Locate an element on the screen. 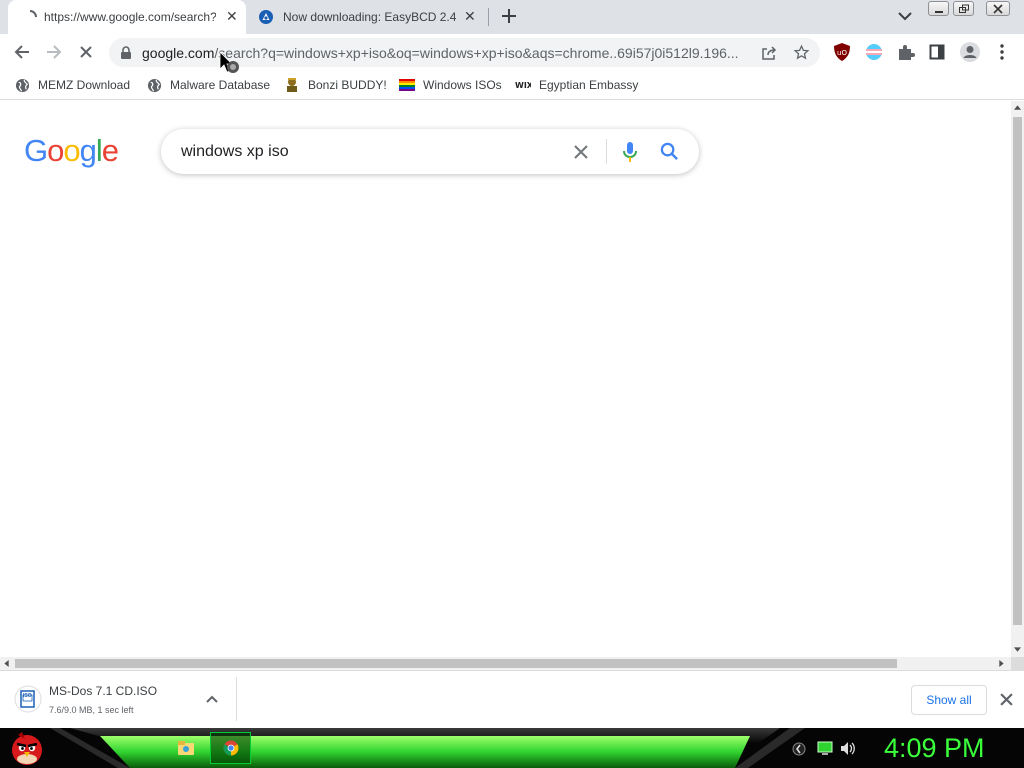  chrome-icon is located at coordinates (231, 748).